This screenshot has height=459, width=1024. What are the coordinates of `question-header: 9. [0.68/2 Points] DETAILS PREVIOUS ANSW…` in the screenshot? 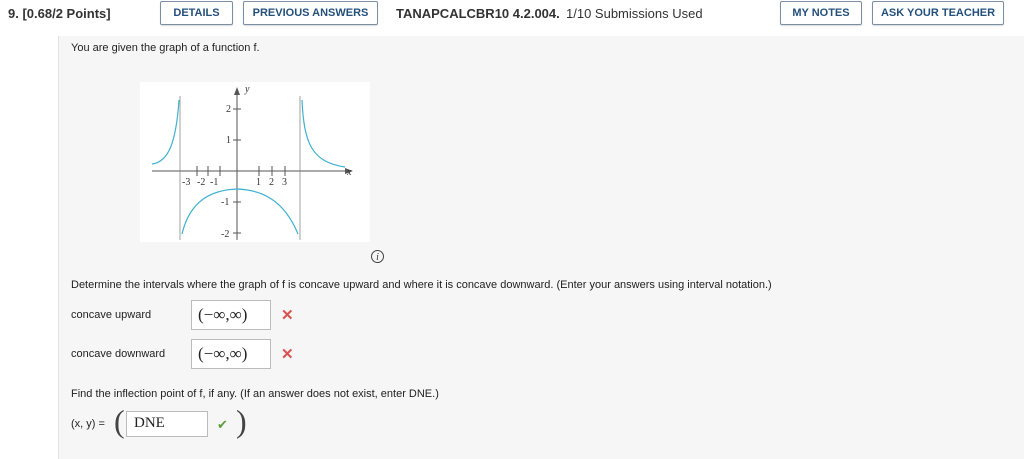 It's located at (512, 14).